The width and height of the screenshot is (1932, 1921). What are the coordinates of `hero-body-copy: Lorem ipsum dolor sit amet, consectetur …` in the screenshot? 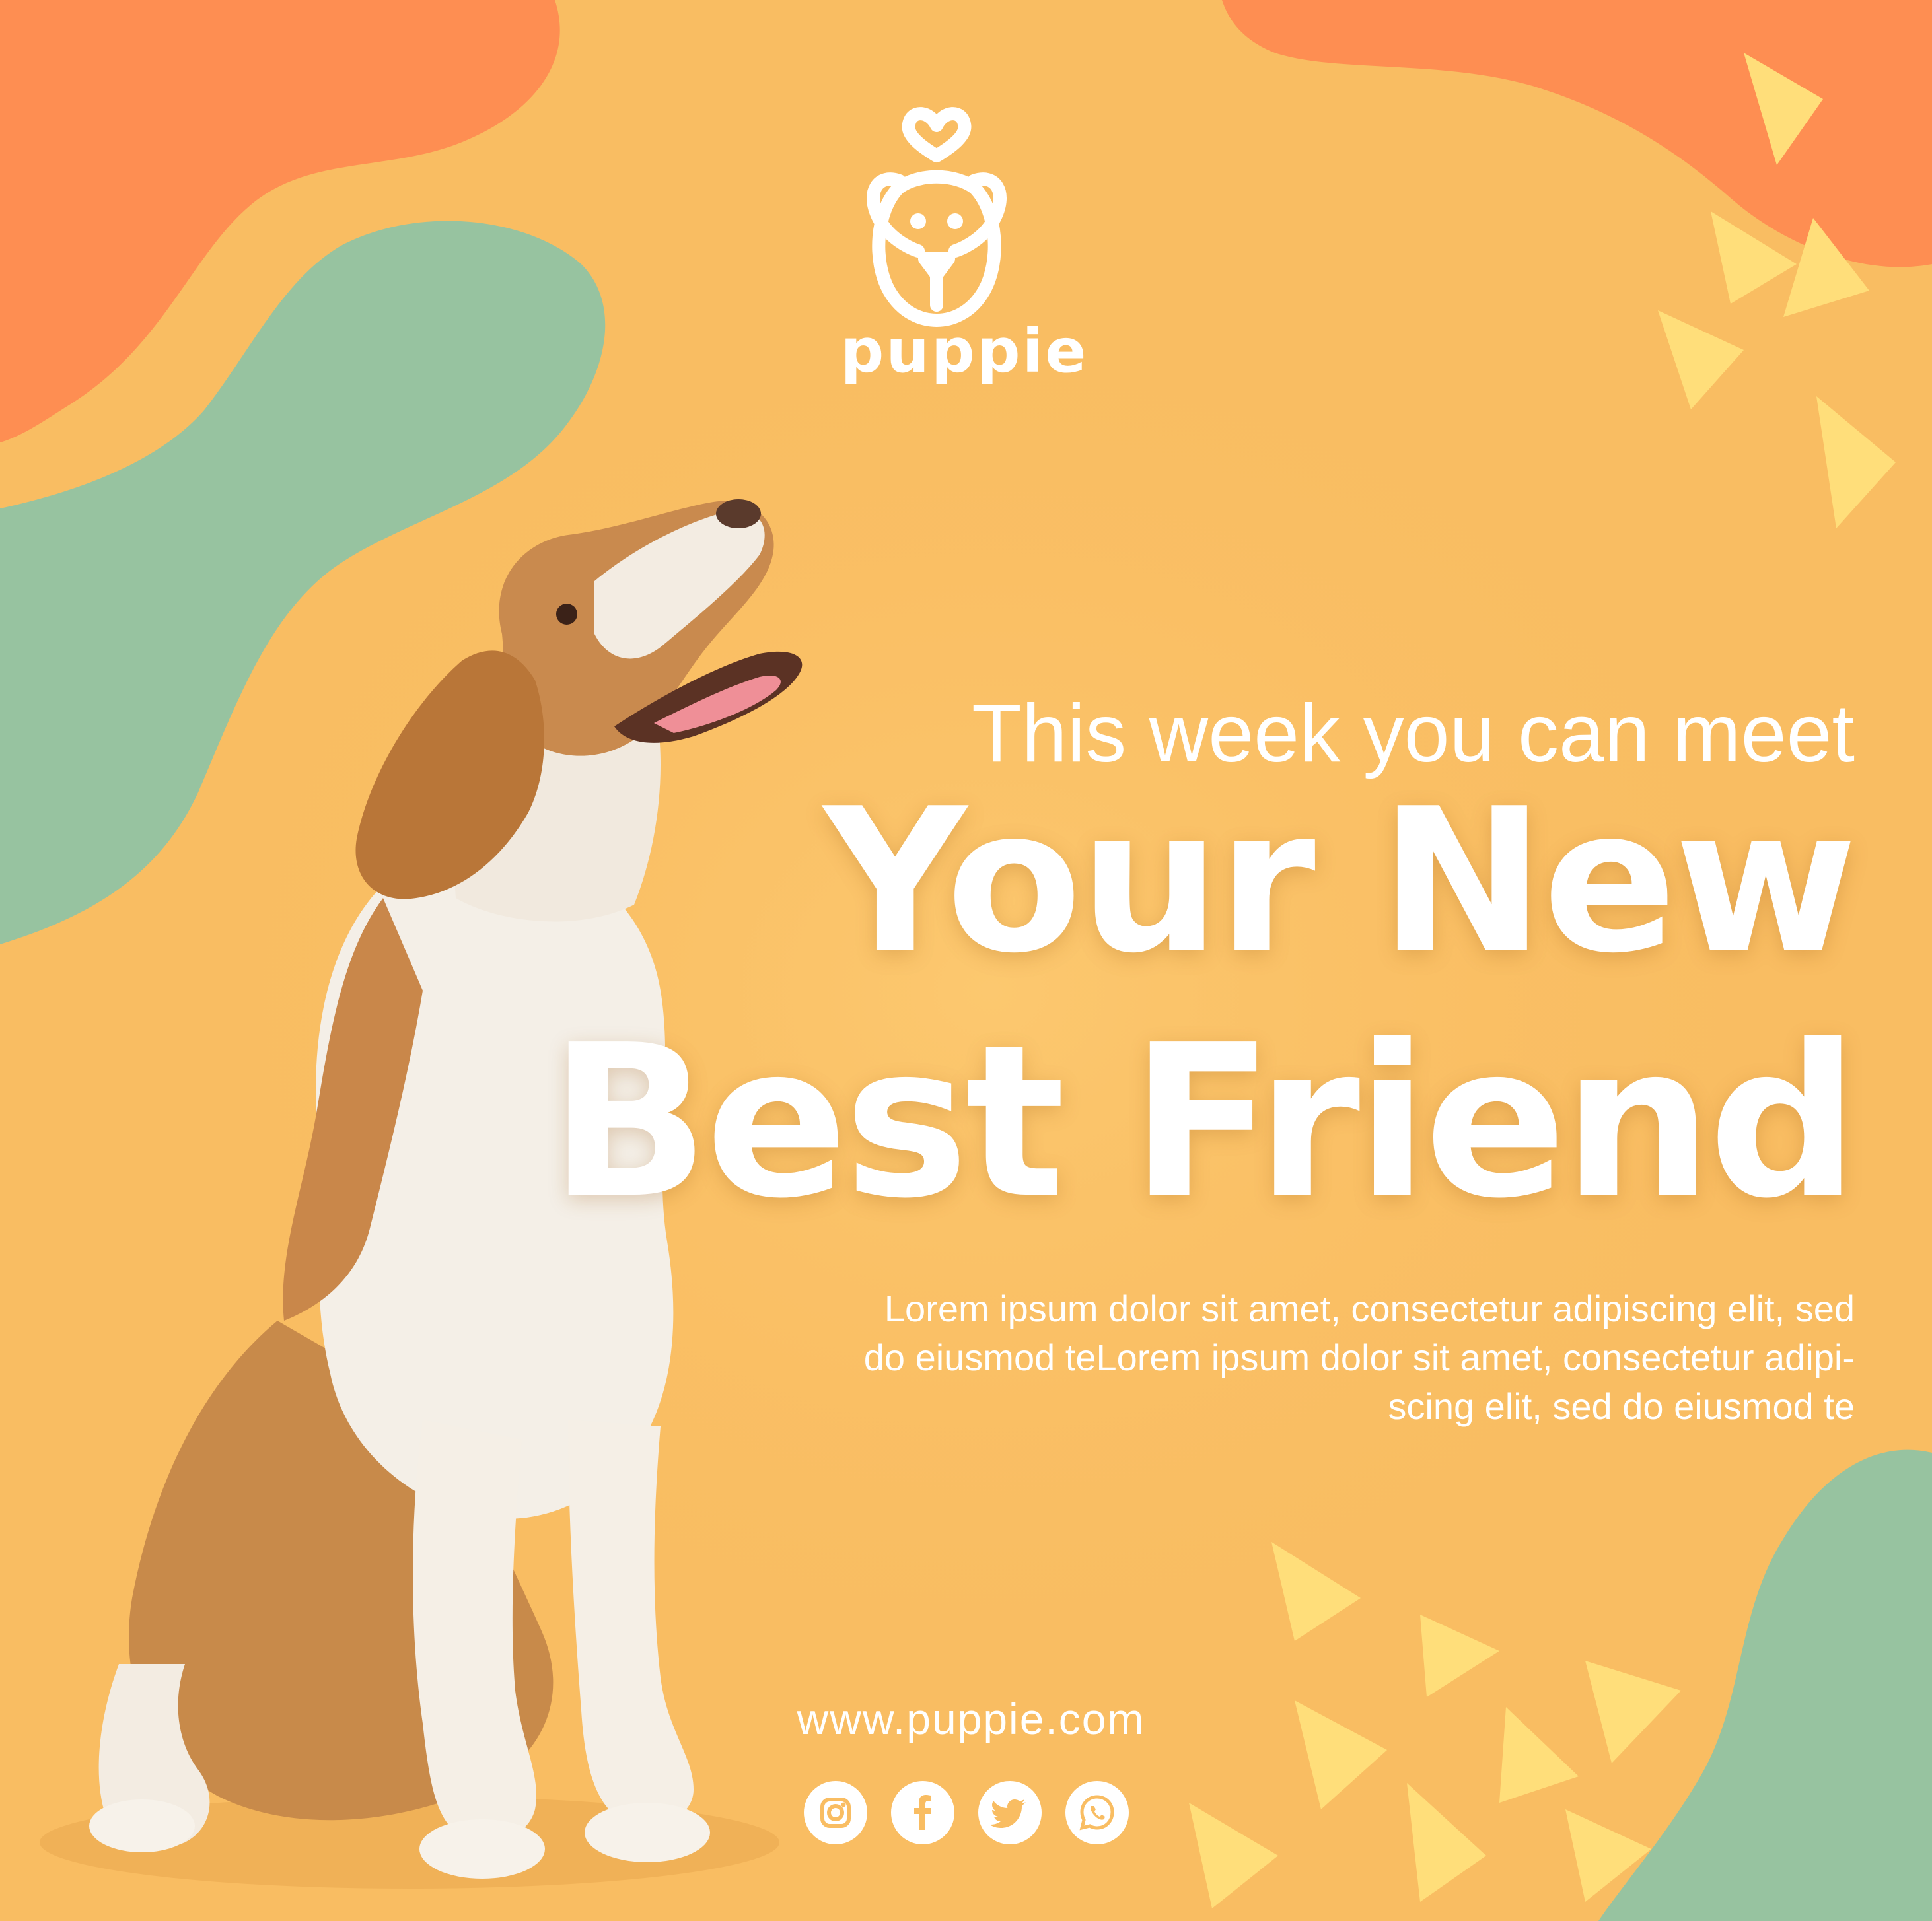 It's located at (1293, 1357).